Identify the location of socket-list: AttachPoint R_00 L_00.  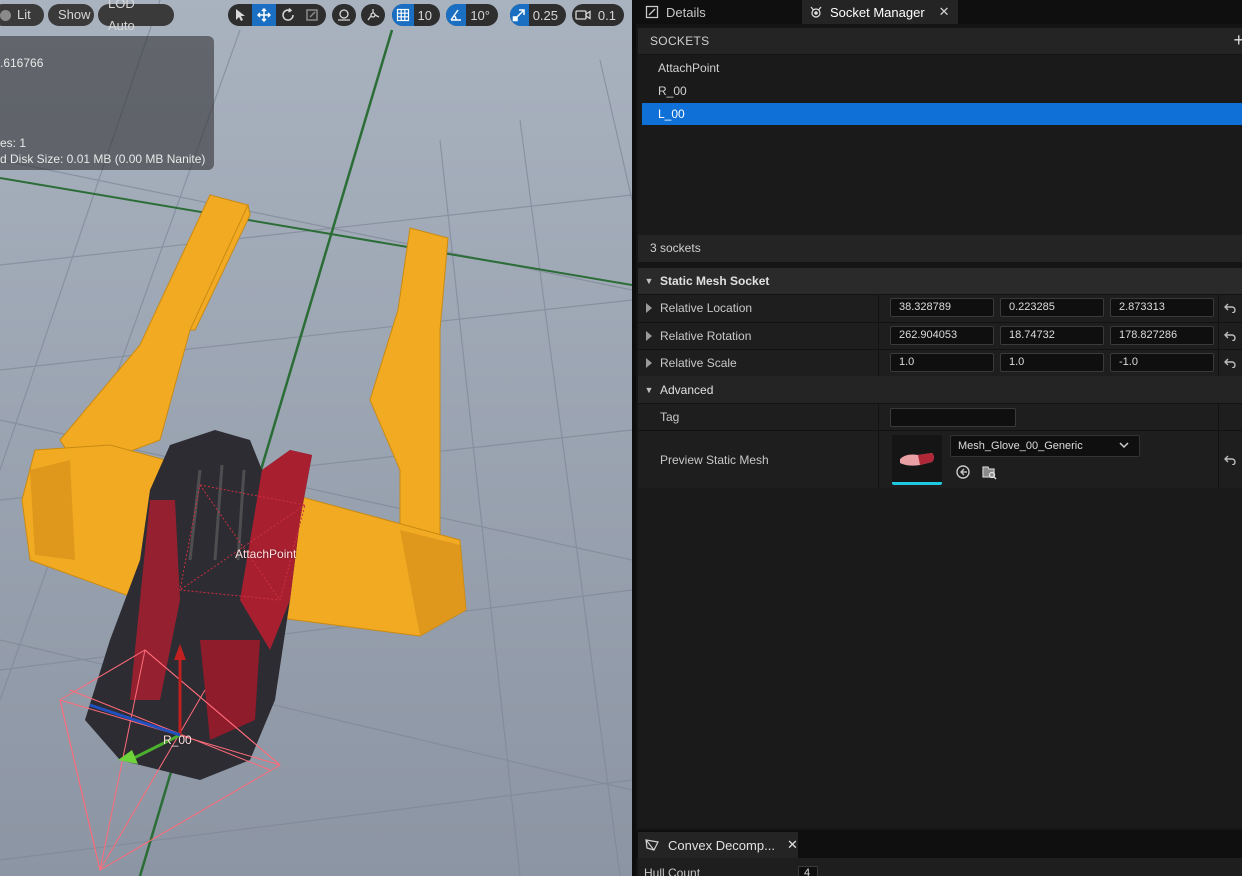
(940, 145).